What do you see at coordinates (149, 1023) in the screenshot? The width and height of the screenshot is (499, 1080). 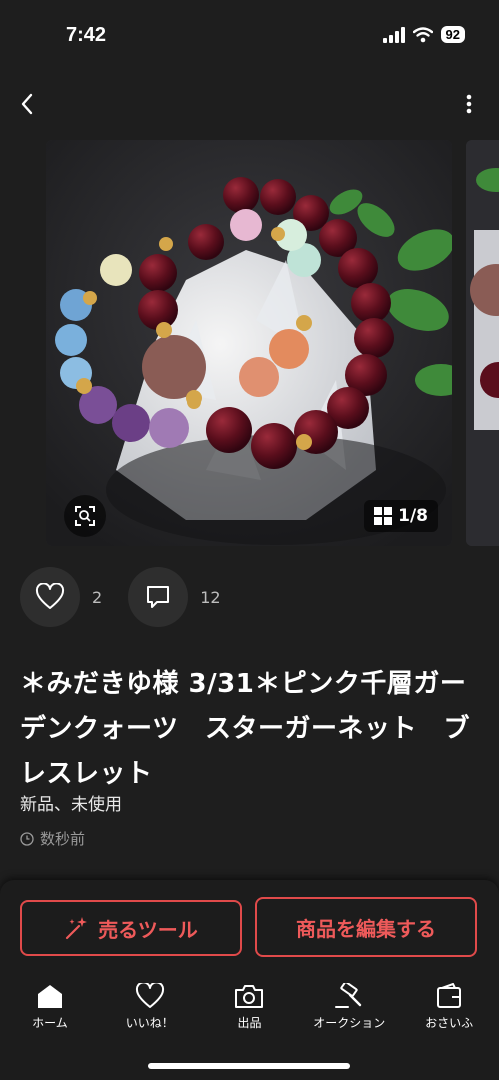 I see `tab-likes-label: いいね！` at bounding box center [149, 1023].